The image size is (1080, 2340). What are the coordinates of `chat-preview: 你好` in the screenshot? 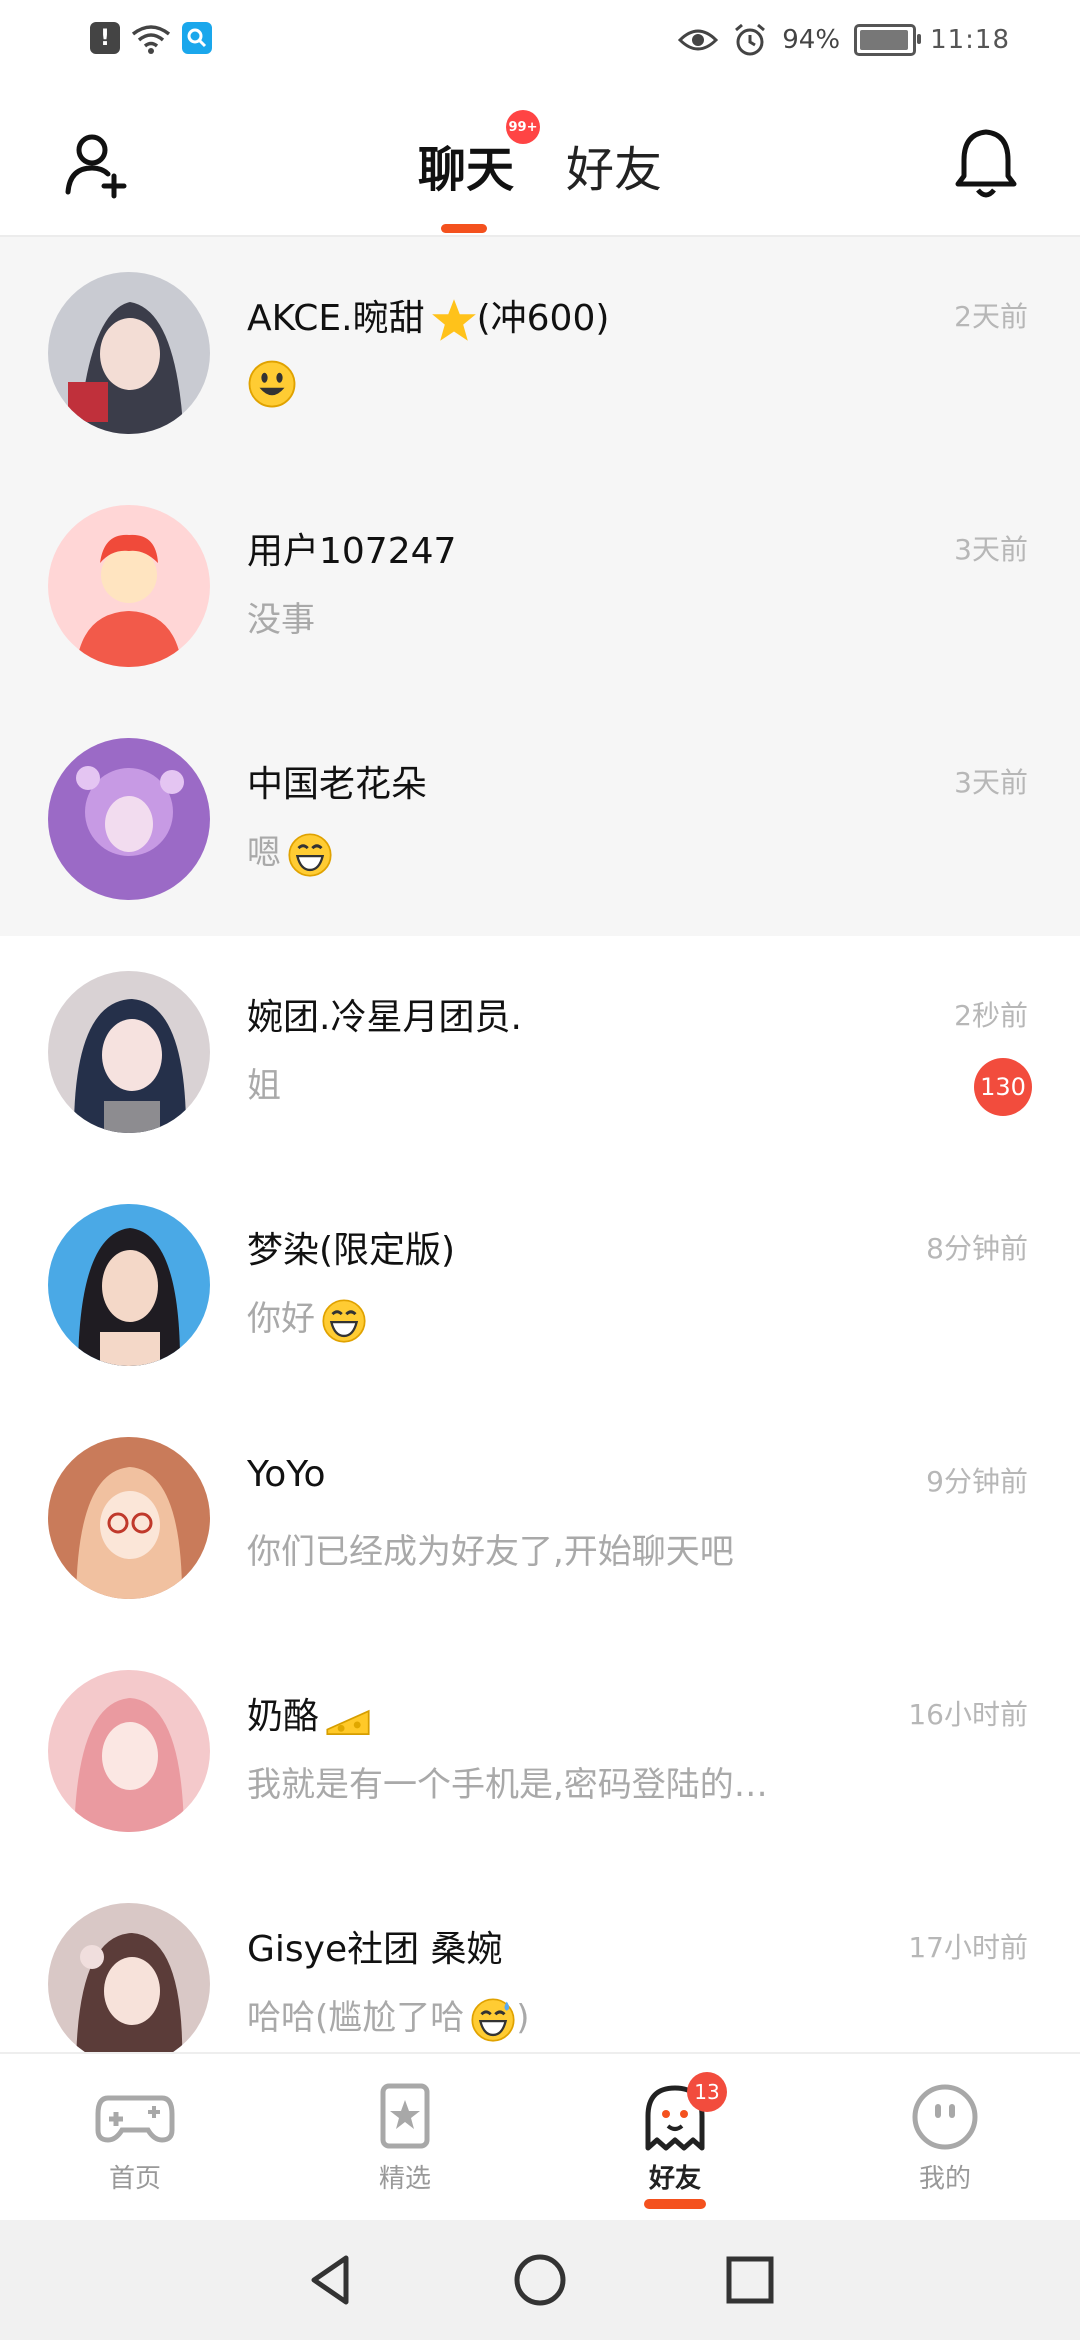 It's located at (307, 1317).